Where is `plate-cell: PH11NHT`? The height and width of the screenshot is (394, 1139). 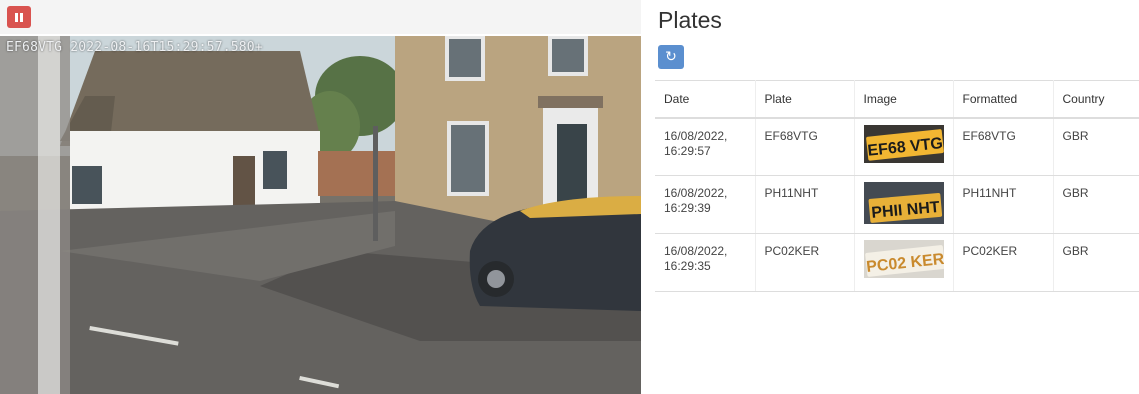
plate-cell: PH11NHT is located at coordinates (805, 204).